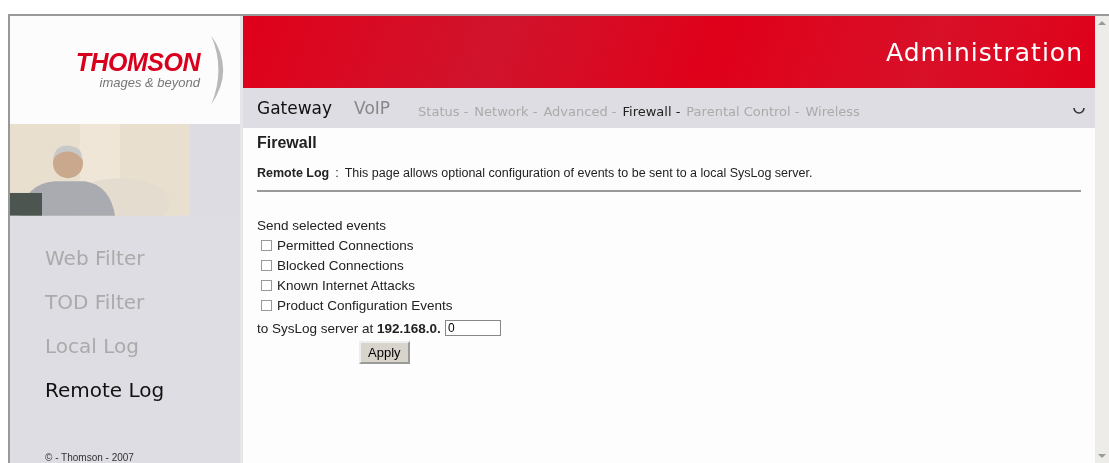  What do you see at coordinates (365, 305) in the screenshot?
I see `checkbox-label: Product Configuration Events` at bounding box center [365, 305].